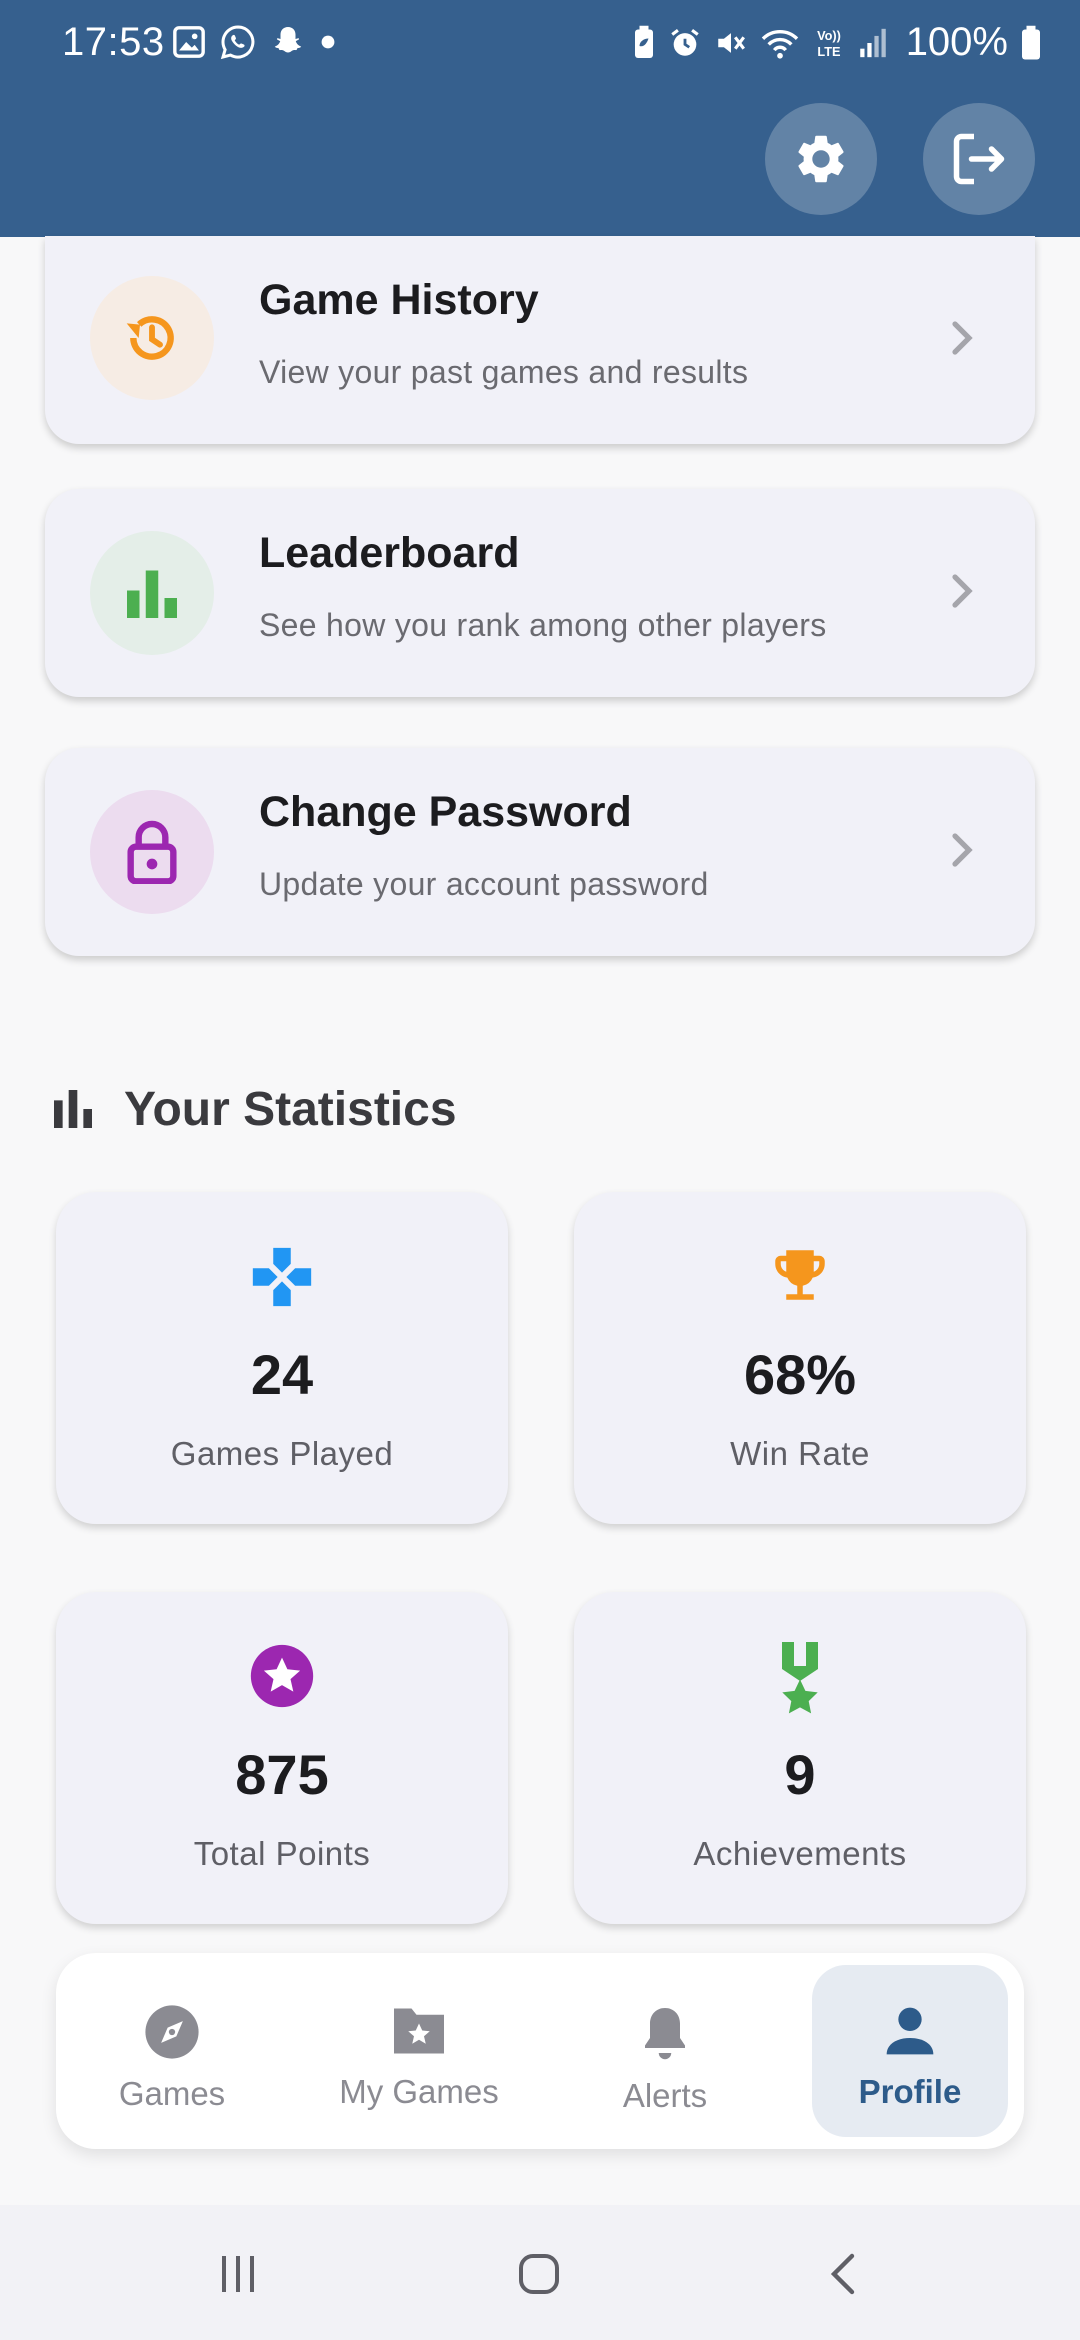 Image resolution: width=1080 pixels, height=2340 pixels. I want to click on history-icon, so click(150, 338).